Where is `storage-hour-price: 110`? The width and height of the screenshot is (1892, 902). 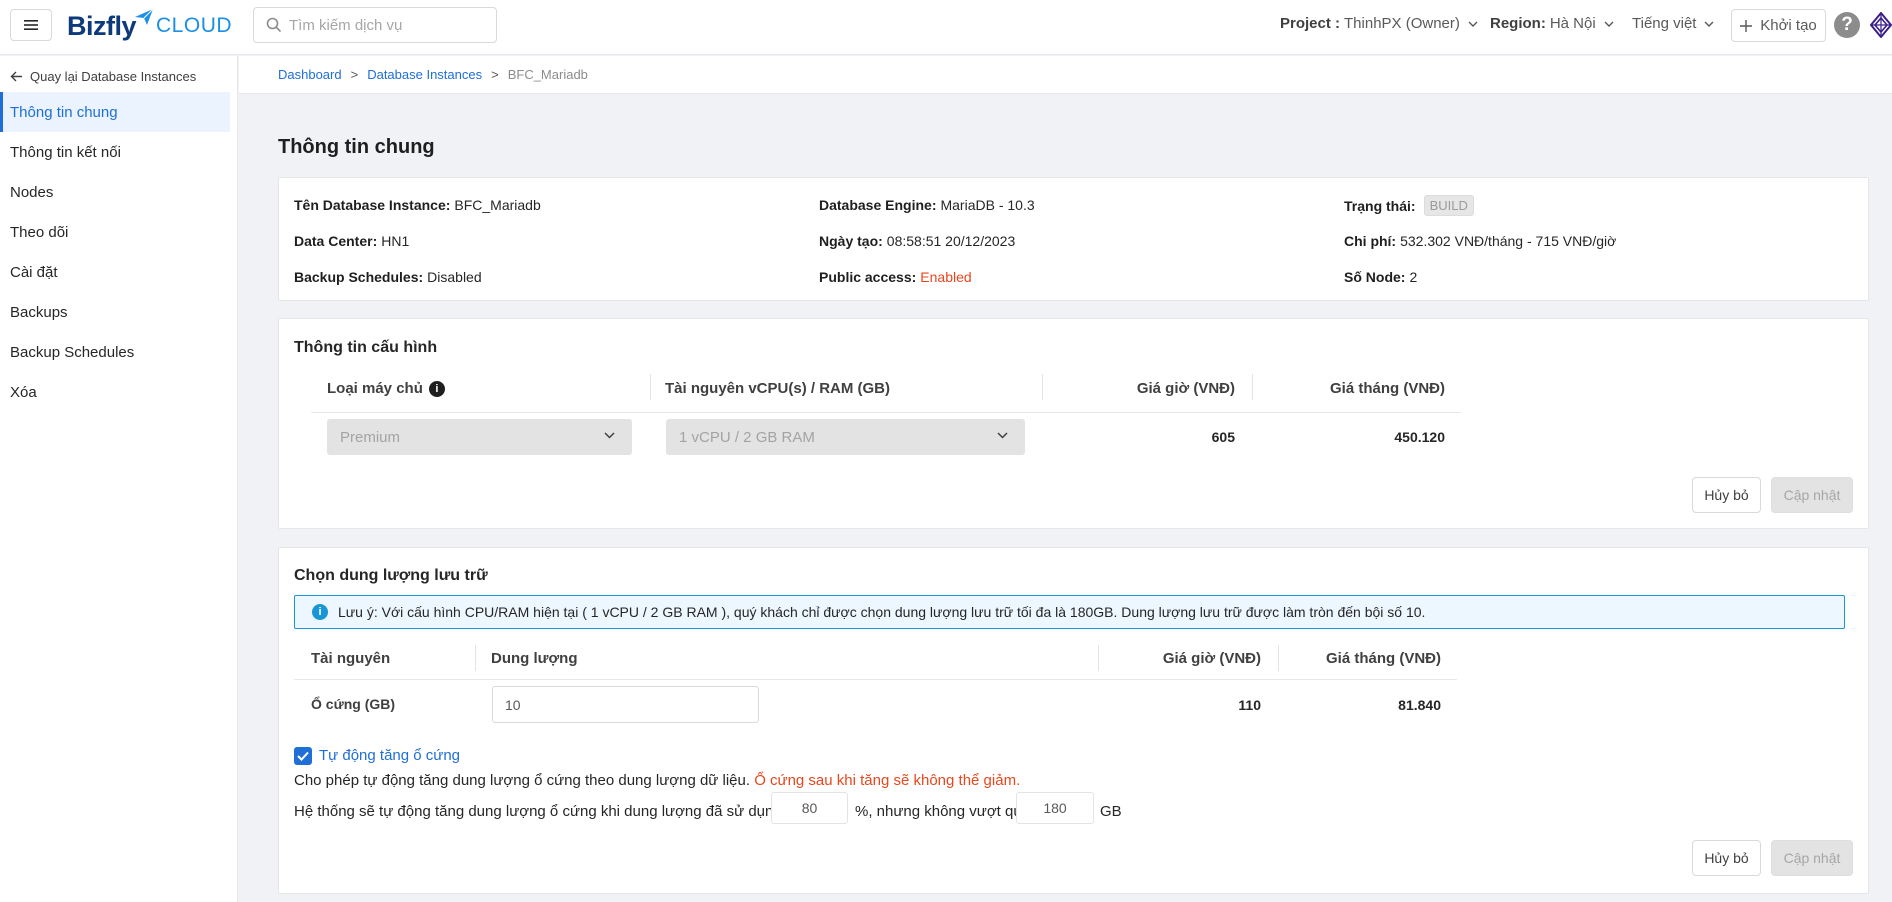 storage-hour-price: 110 is located at coordinates (1249, 705).